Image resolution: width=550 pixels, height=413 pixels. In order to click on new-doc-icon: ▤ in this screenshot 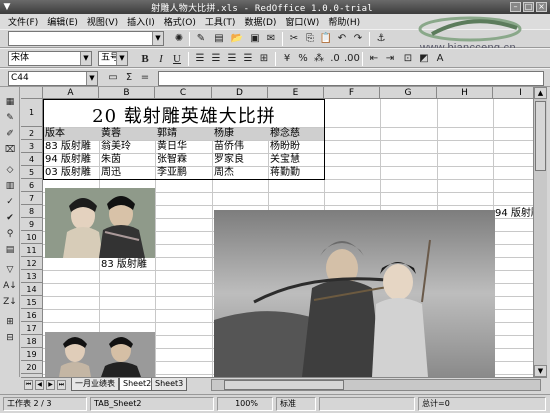, I will do `click(219, 39)`.